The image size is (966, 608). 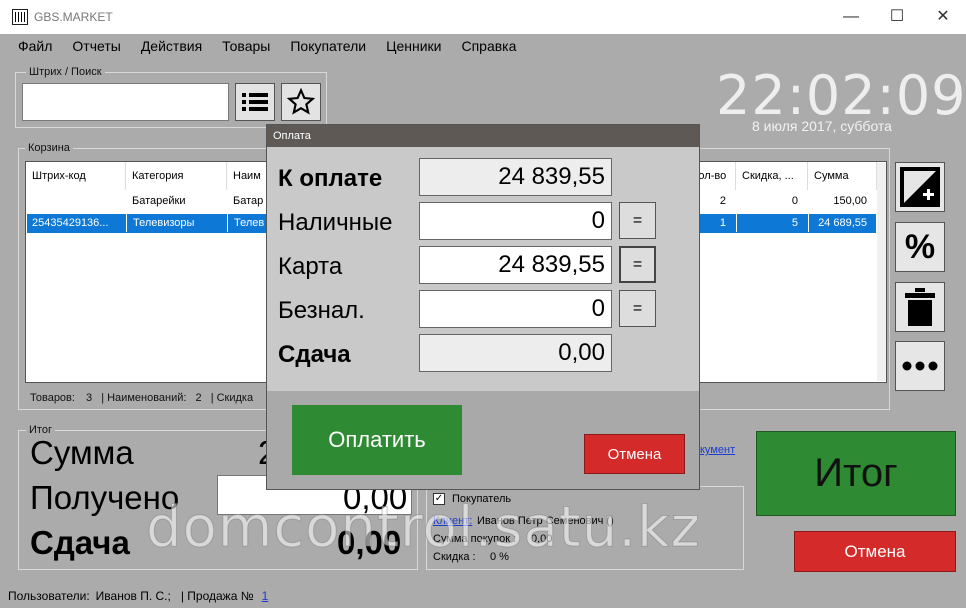 What do you see at coordinates (65, 72) in the screenshot?
I see `search-group-label: Штрих / Поиск` at bounding box center [65, 72].